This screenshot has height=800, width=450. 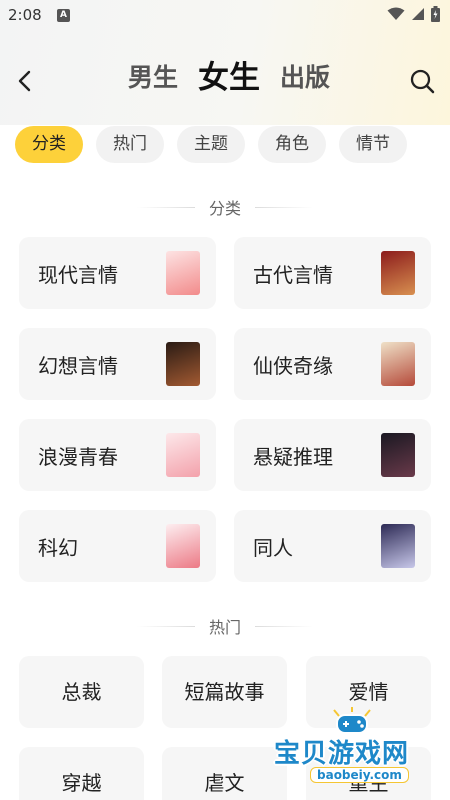 What do you see at coordinates (332, 546) in the screenshot?
I see `category-card: 同人` at bounding box center [332, 546].